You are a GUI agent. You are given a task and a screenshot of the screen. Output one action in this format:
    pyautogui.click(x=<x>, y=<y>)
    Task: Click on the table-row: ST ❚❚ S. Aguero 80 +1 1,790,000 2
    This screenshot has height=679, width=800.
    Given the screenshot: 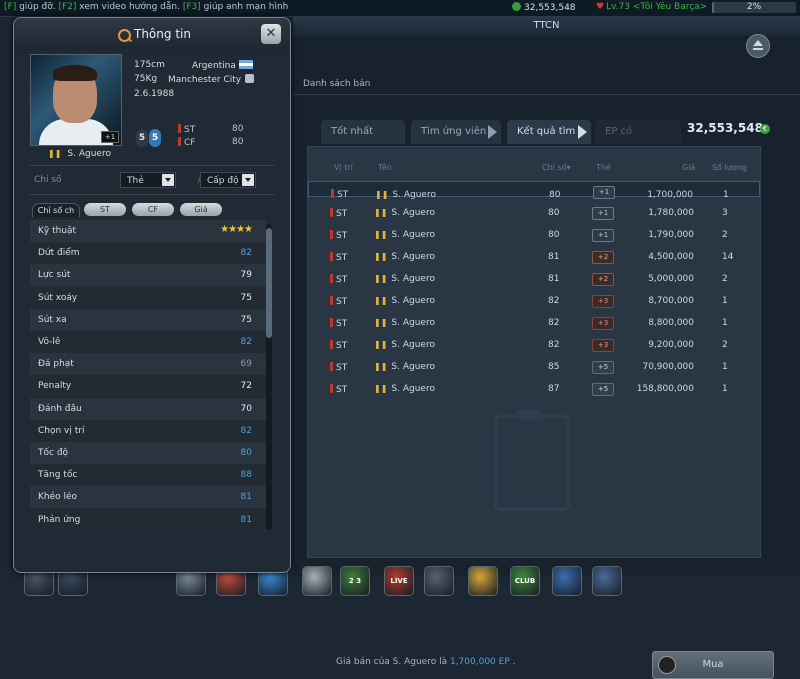 What is the action you would take?
    pyautogui.click(x=534, y=235)
    